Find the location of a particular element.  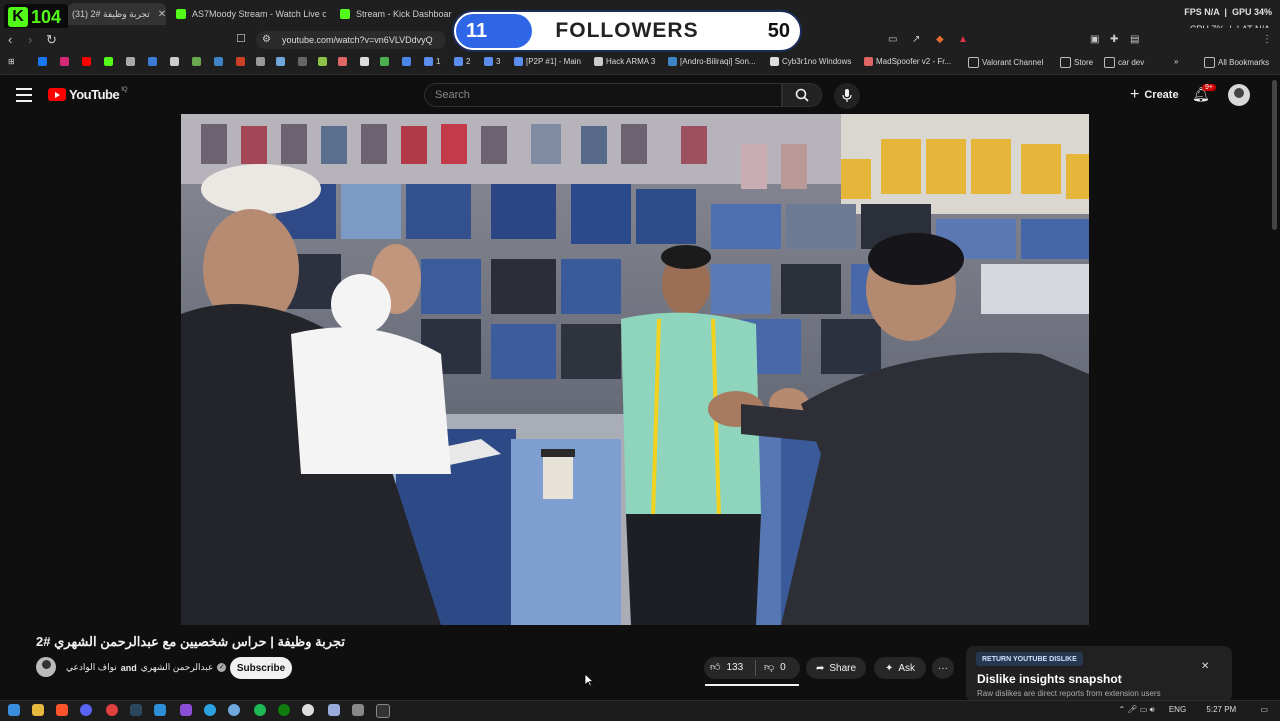

bookmark-hack-arma: Hack ARMA 3 is located at coordinates (624, 61).